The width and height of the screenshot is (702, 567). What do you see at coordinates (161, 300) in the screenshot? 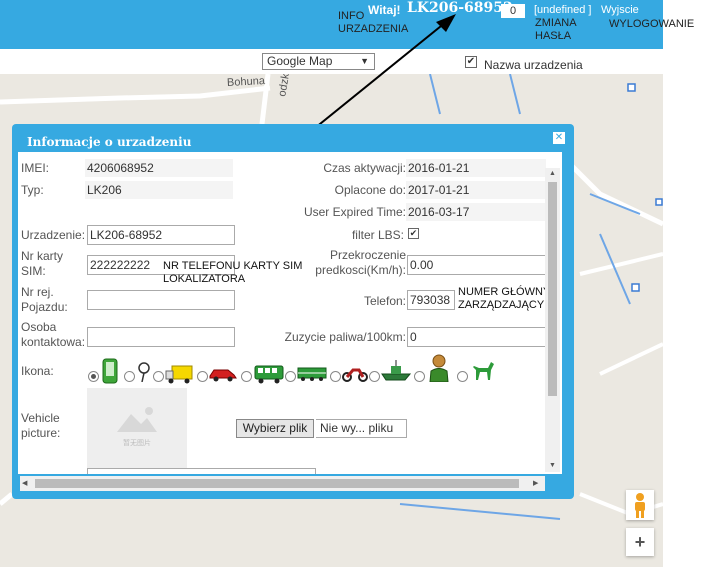
I see `plate-input` at bounding box center [161, 300].